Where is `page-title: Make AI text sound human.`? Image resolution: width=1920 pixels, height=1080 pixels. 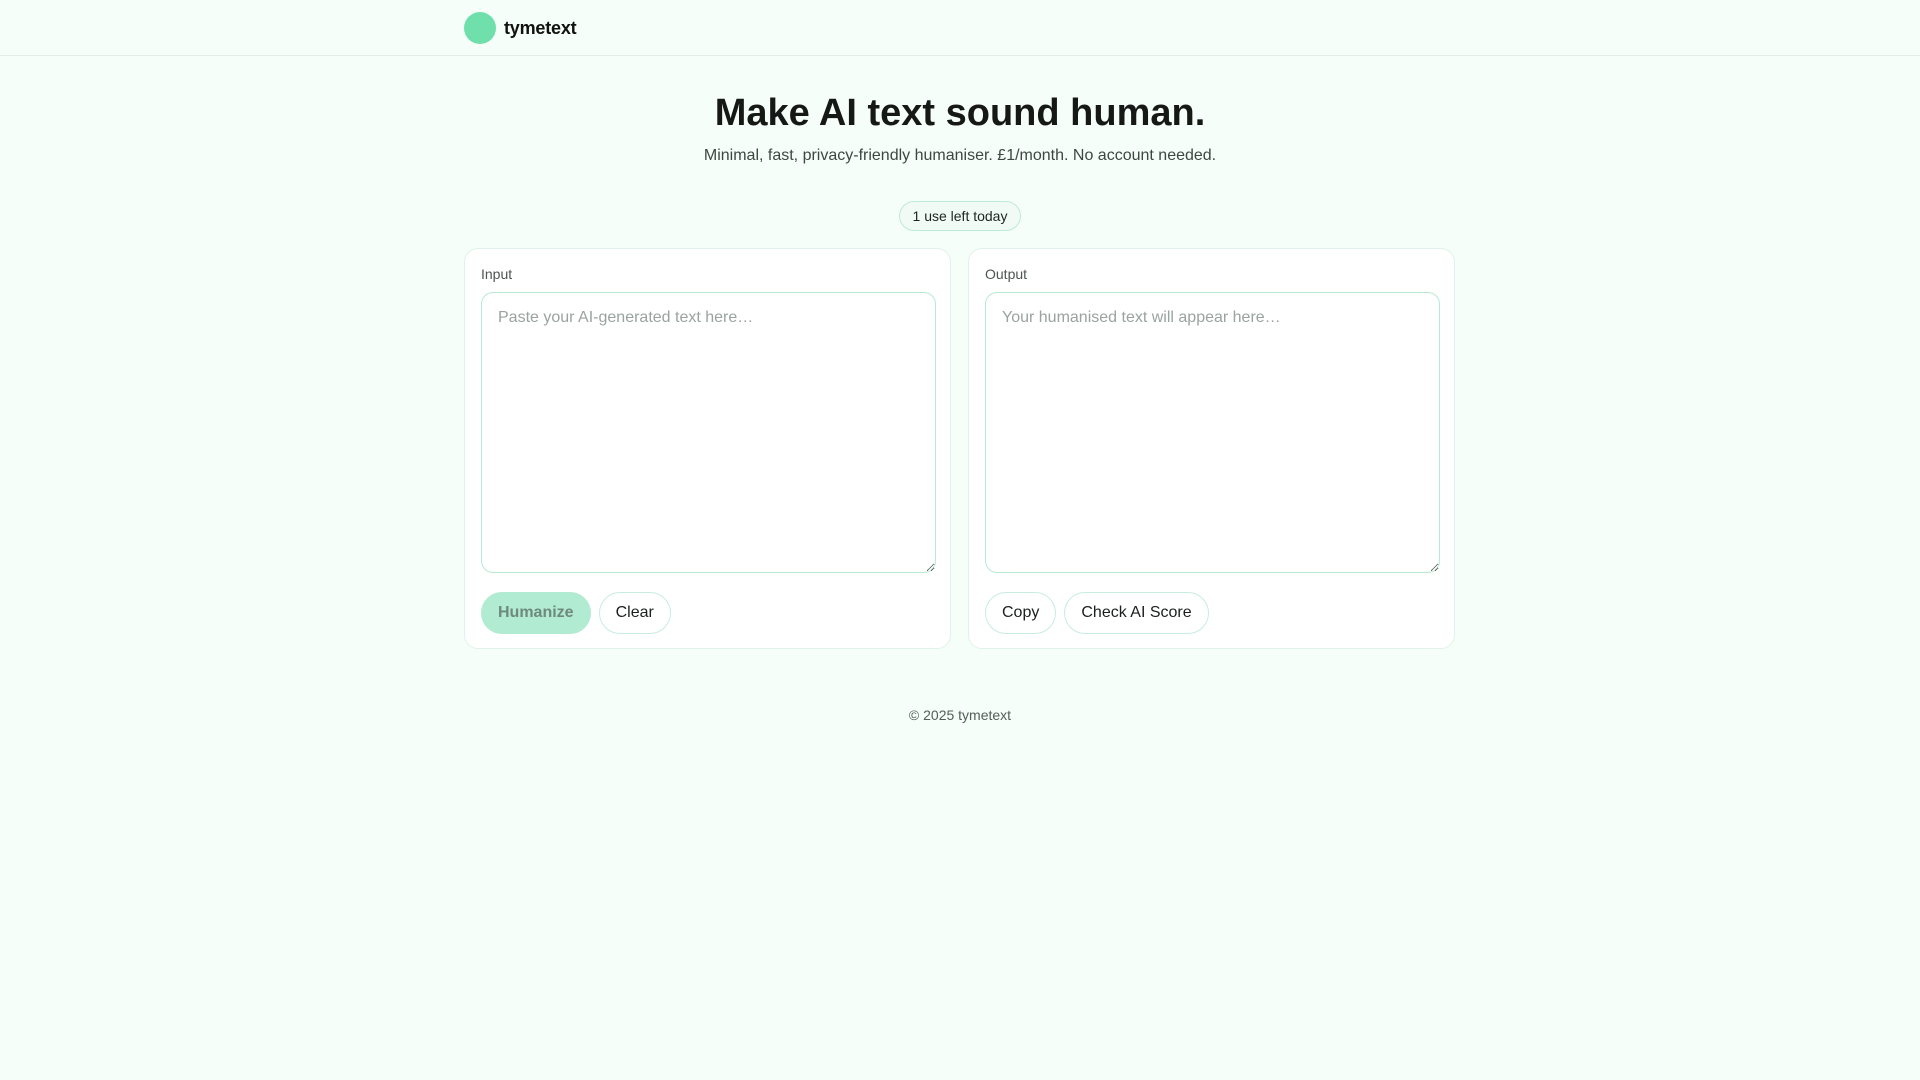 page-title: Make AI text sound human. is located at coordinates (960, 113).